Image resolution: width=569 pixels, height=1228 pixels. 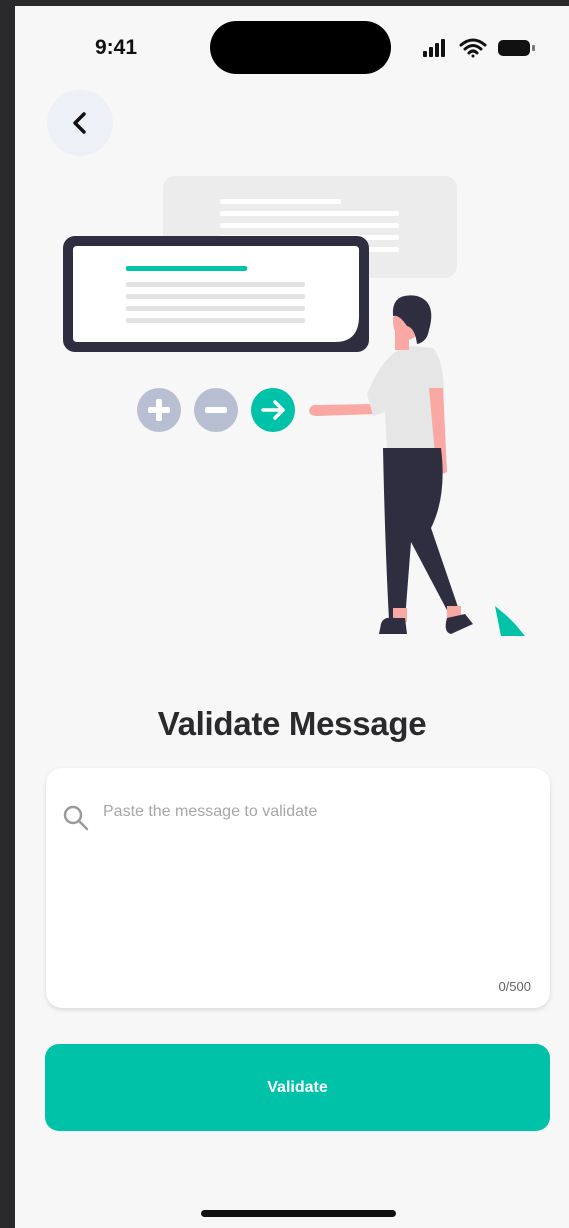 I want to click on status-time: 9:41, so click(x=116, y=47).